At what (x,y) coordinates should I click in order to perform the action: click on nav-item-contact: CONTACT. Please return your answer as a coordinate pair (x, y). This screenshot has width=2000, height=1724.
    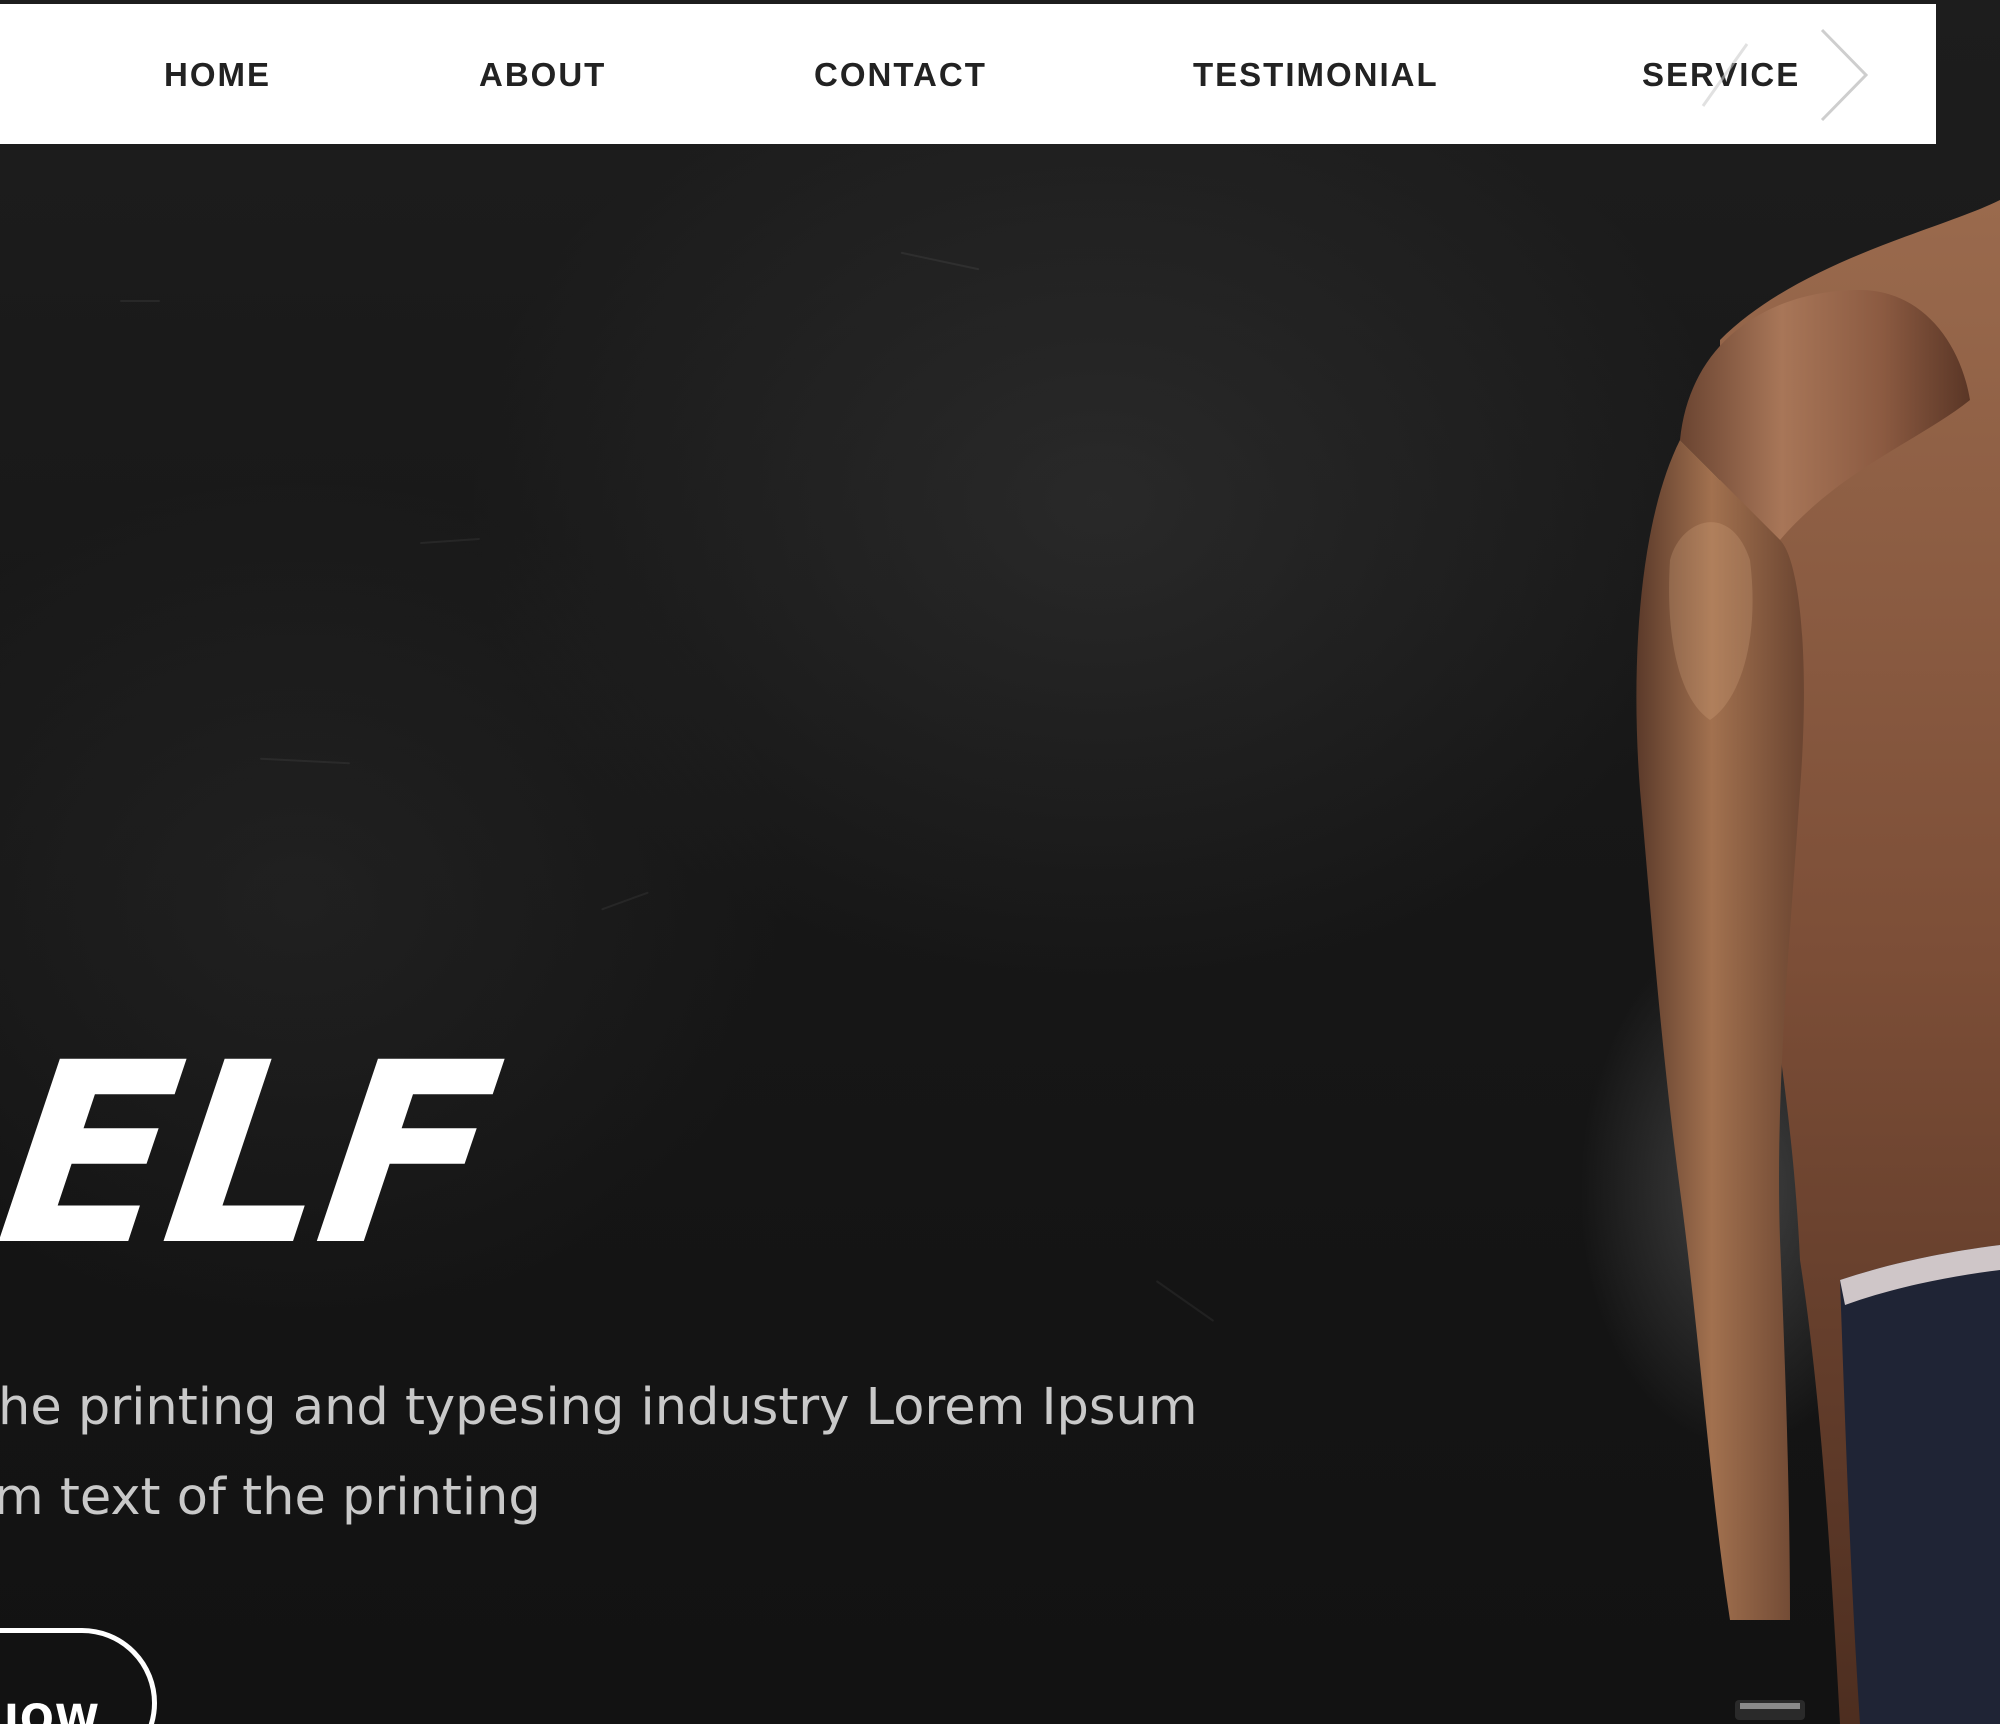
    Looking at the image, I should click on (900, 75).